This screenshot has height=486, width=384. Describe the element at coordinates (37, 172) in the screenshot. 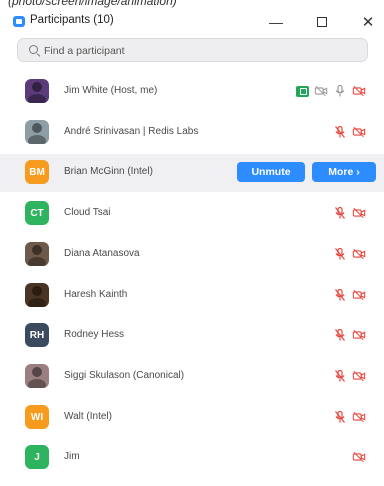

I see `avatar: BM` at that location.